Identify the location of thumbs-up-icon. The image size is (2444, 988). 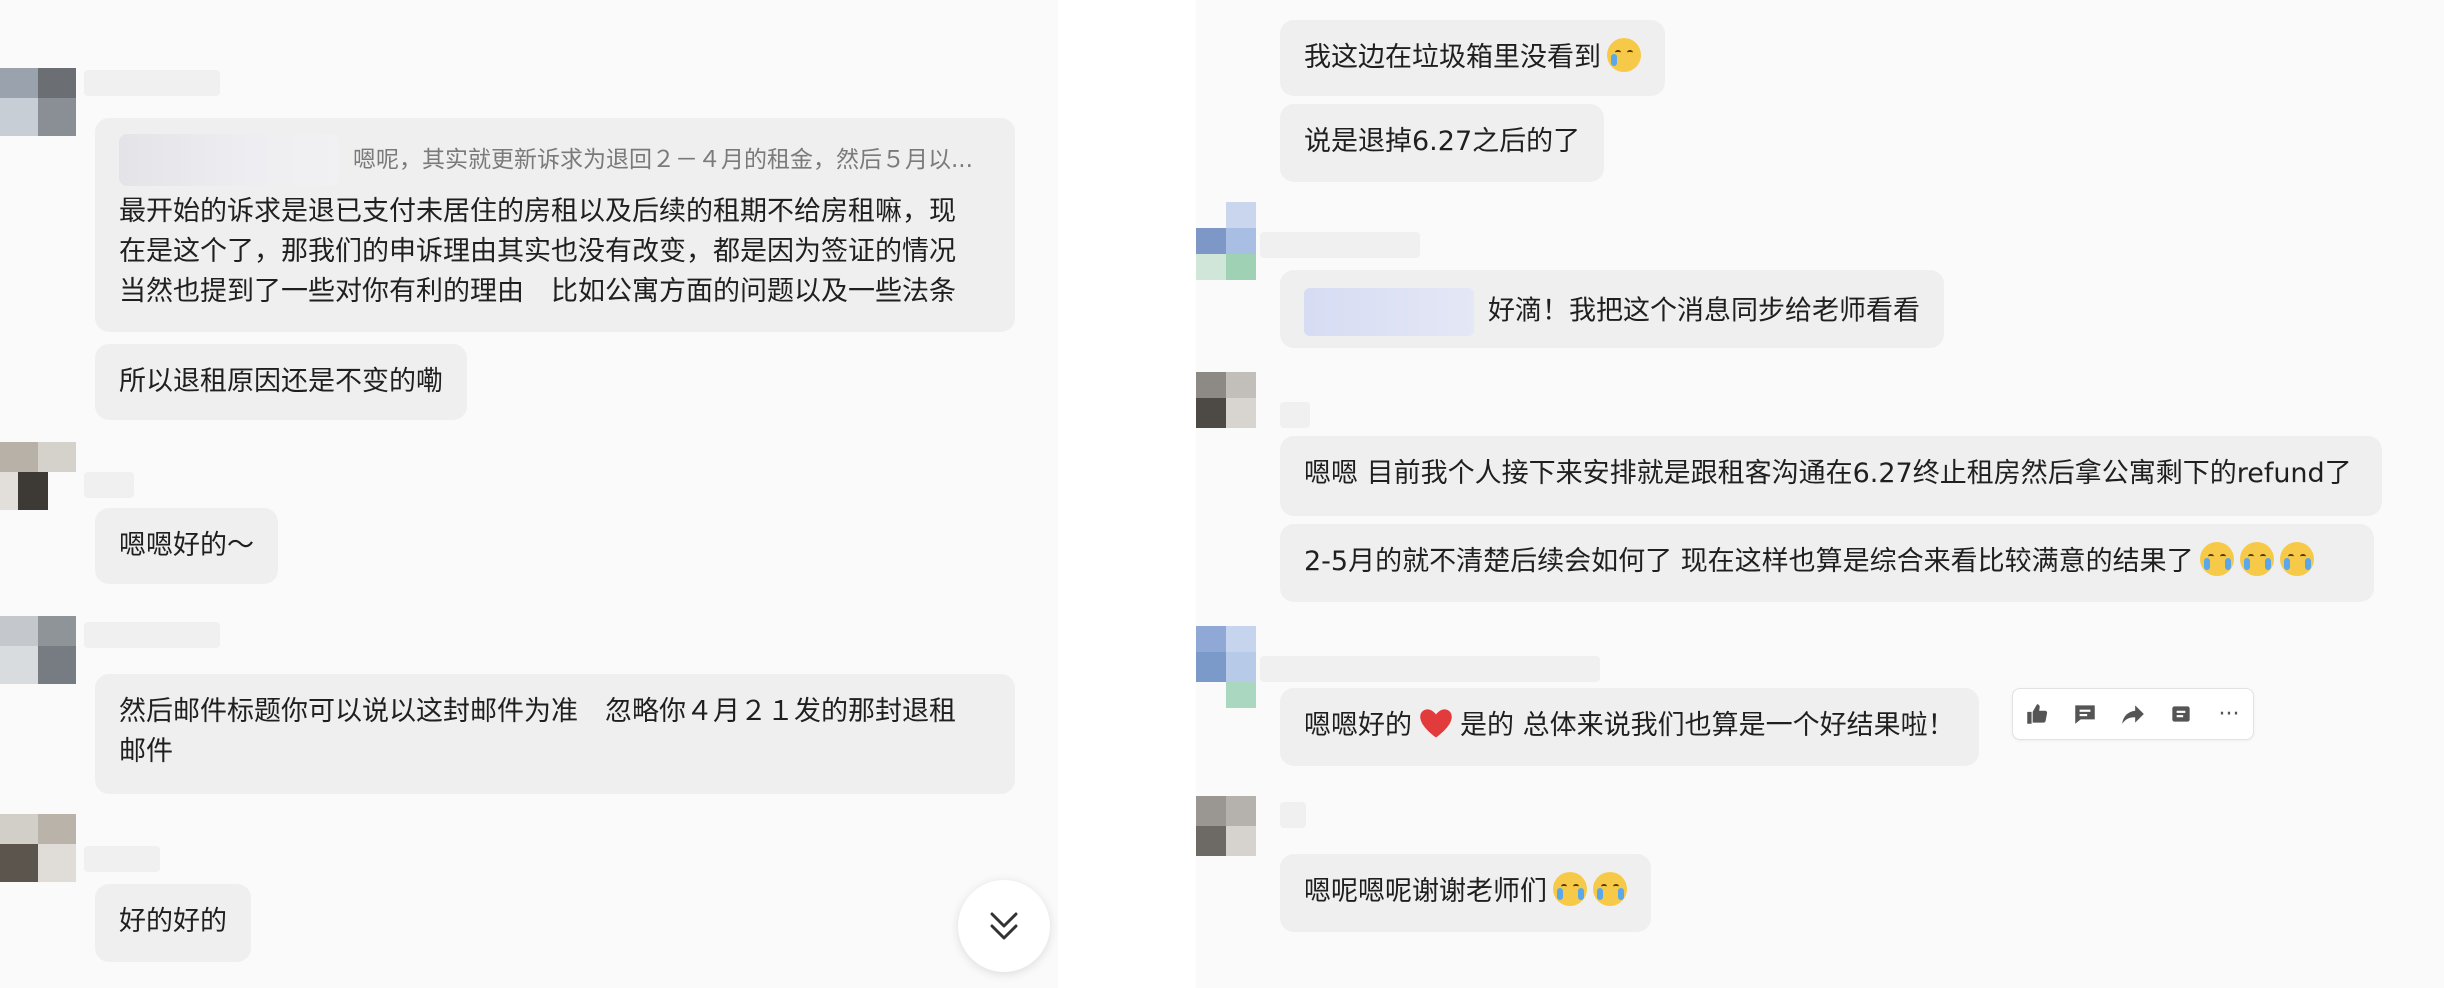
(2037, 714).